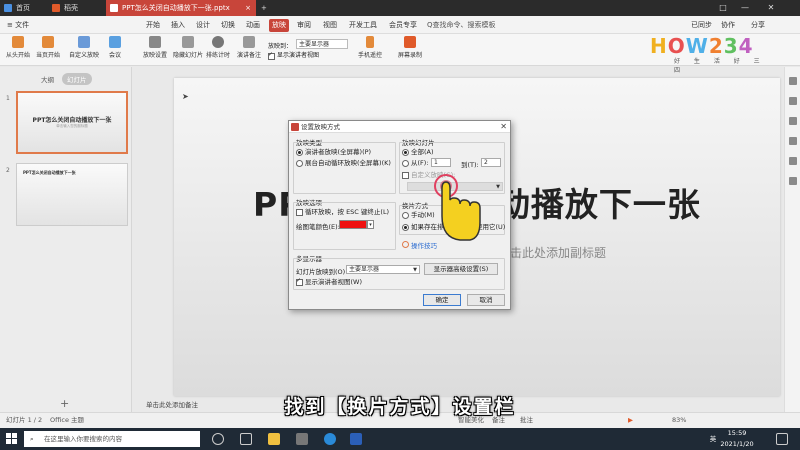 The height and width of the screenshot is (450, 800). I want to click on menu-insert: 插入, so click(178, 25).